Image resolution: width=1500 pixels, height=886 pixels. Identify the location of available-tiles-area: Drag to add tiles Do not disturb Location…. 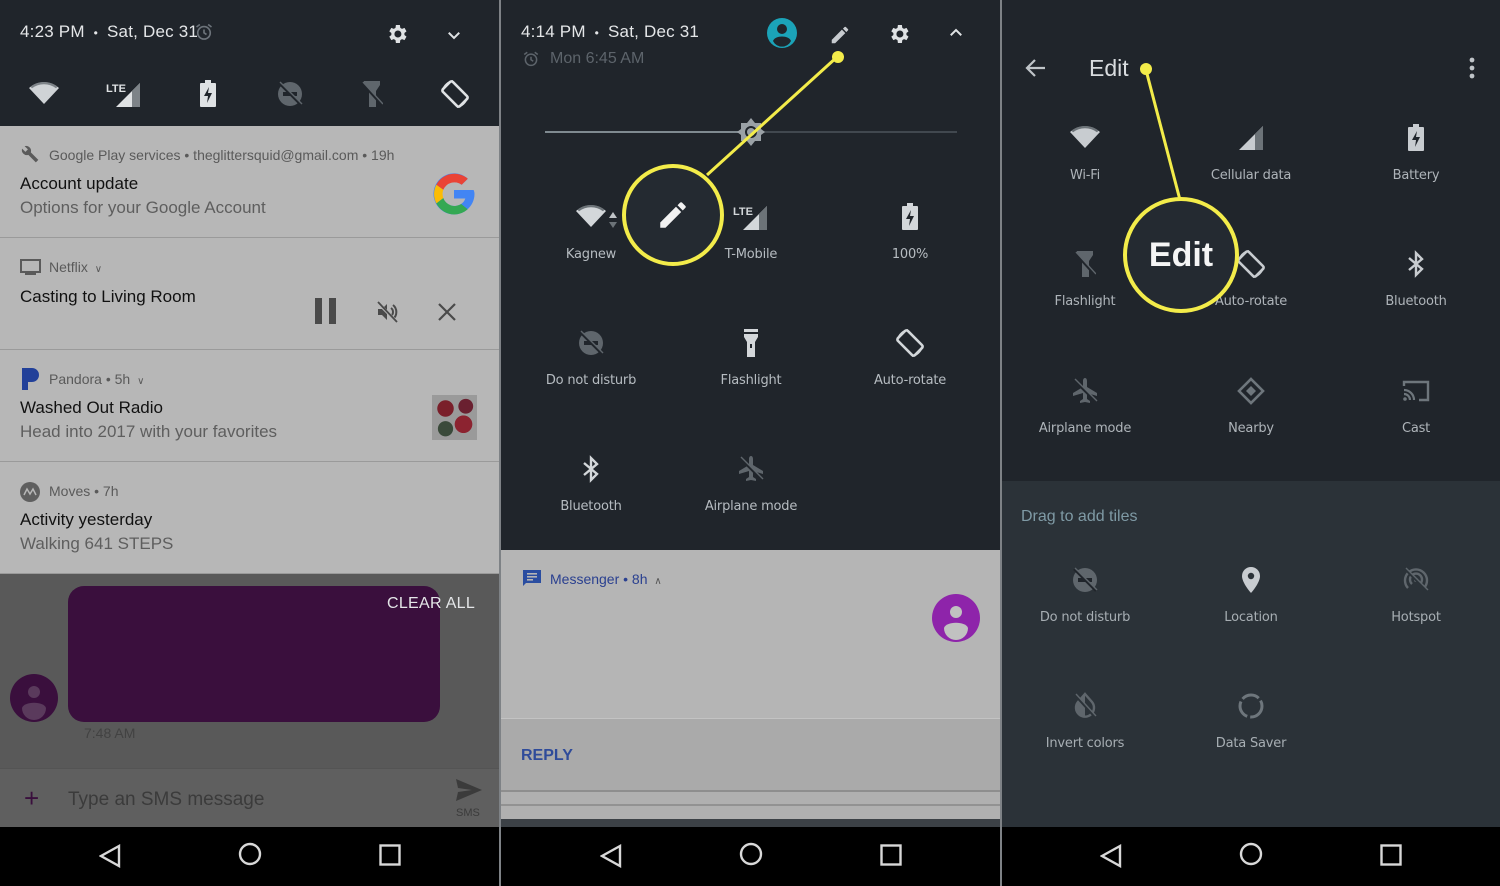
(1251, 654).